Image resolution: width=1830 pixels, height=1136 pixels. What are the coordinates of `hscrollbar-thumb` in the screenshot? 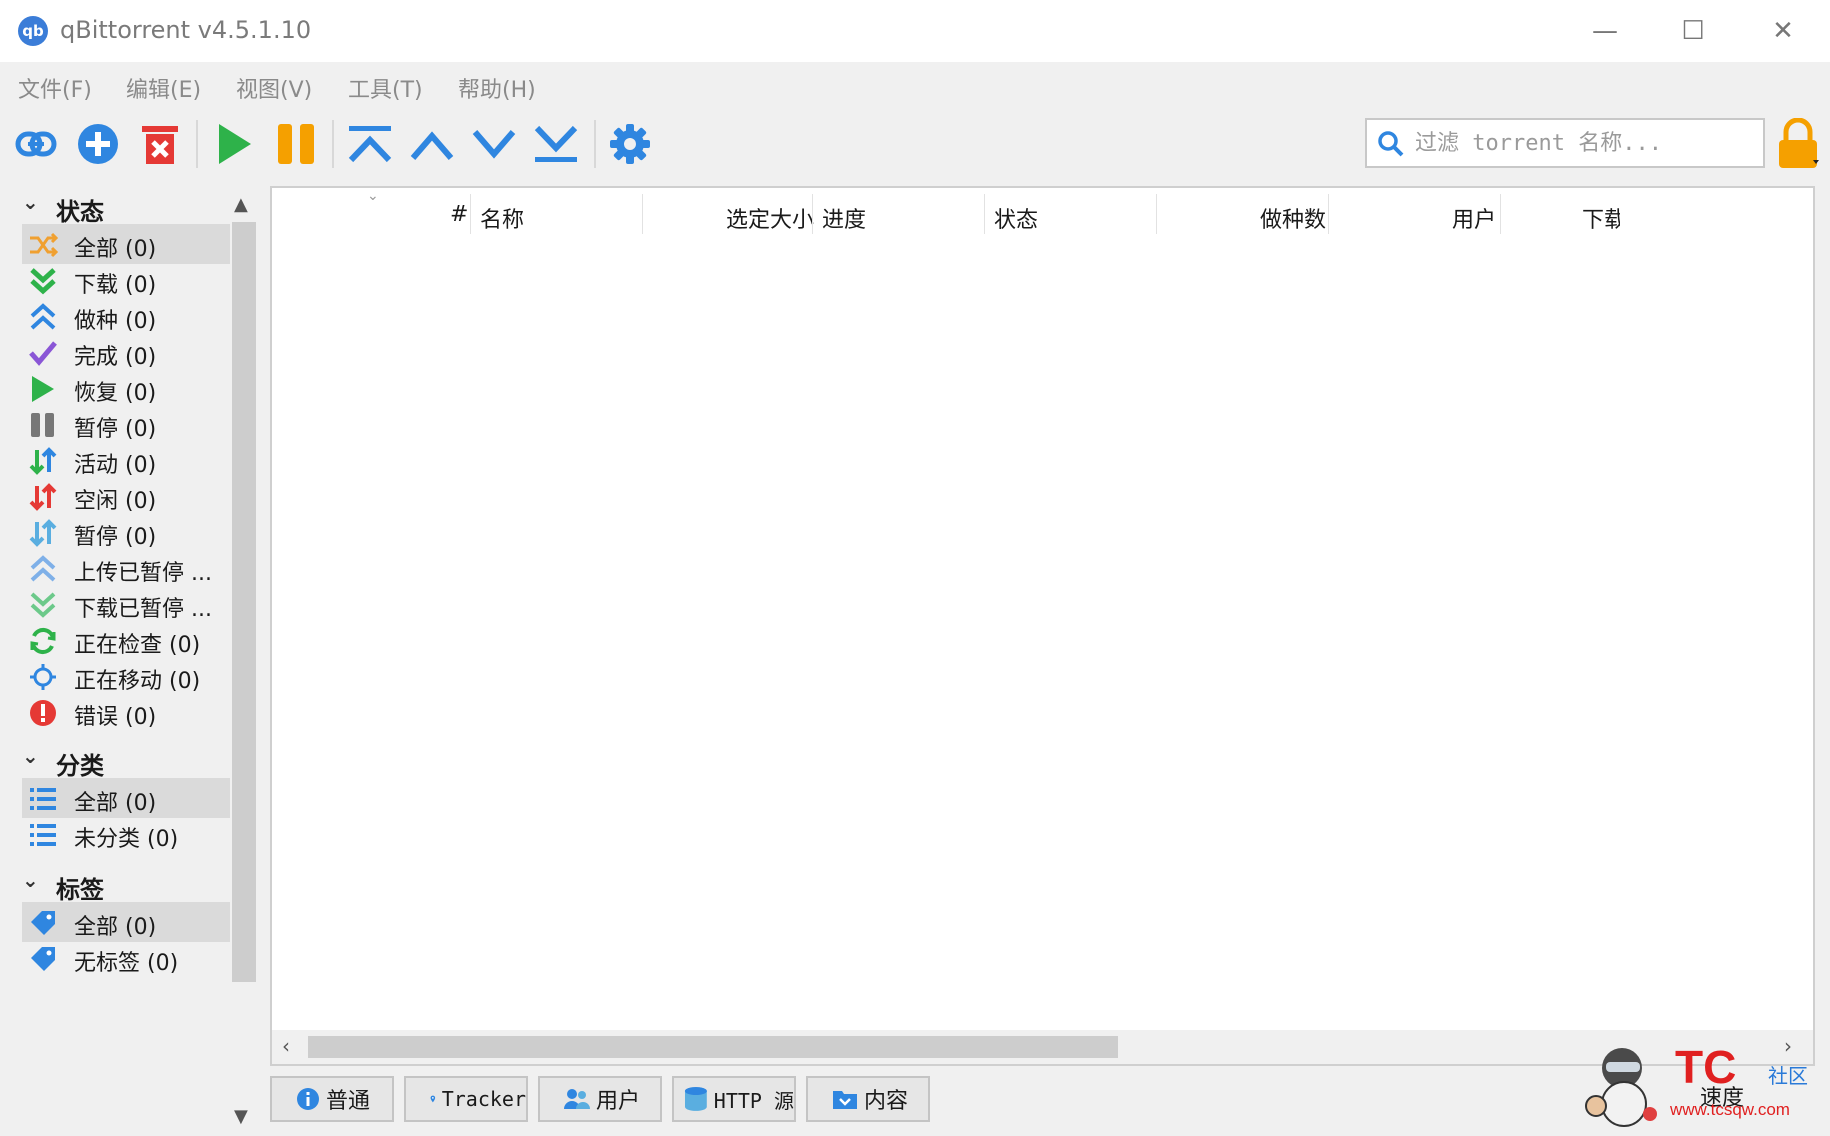 It's located at (713, 1047).